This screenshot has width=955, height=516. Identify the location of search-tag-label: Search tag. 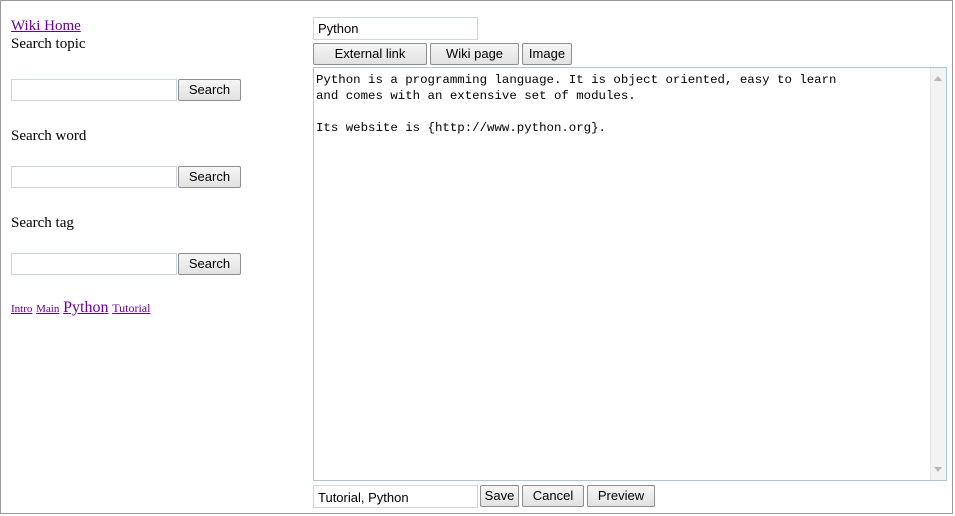
(42, 223).